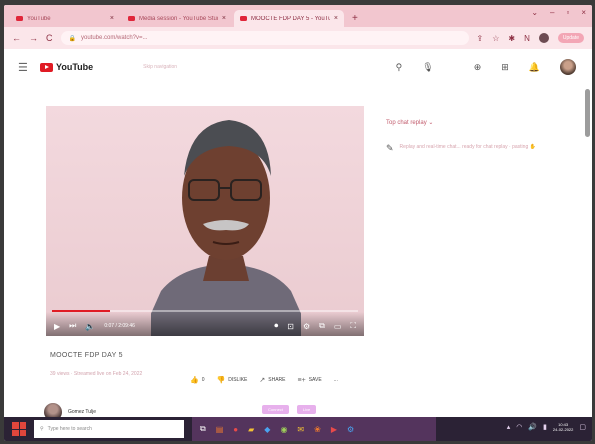 The image size is (595, 444). What do you see at coordinates (306, 326) in the screenshot?
I see `settings-gear-icon: ⚙` at bounding box center [306, 326].